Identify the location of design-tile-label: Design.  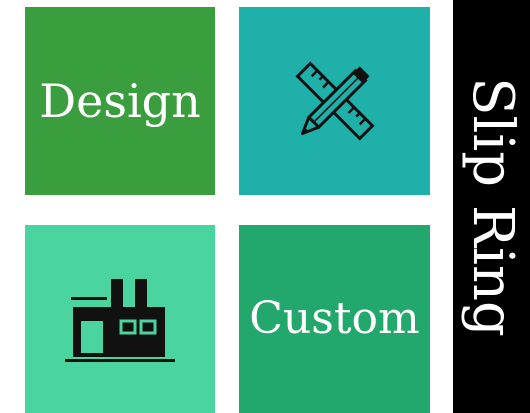
(120, 101).